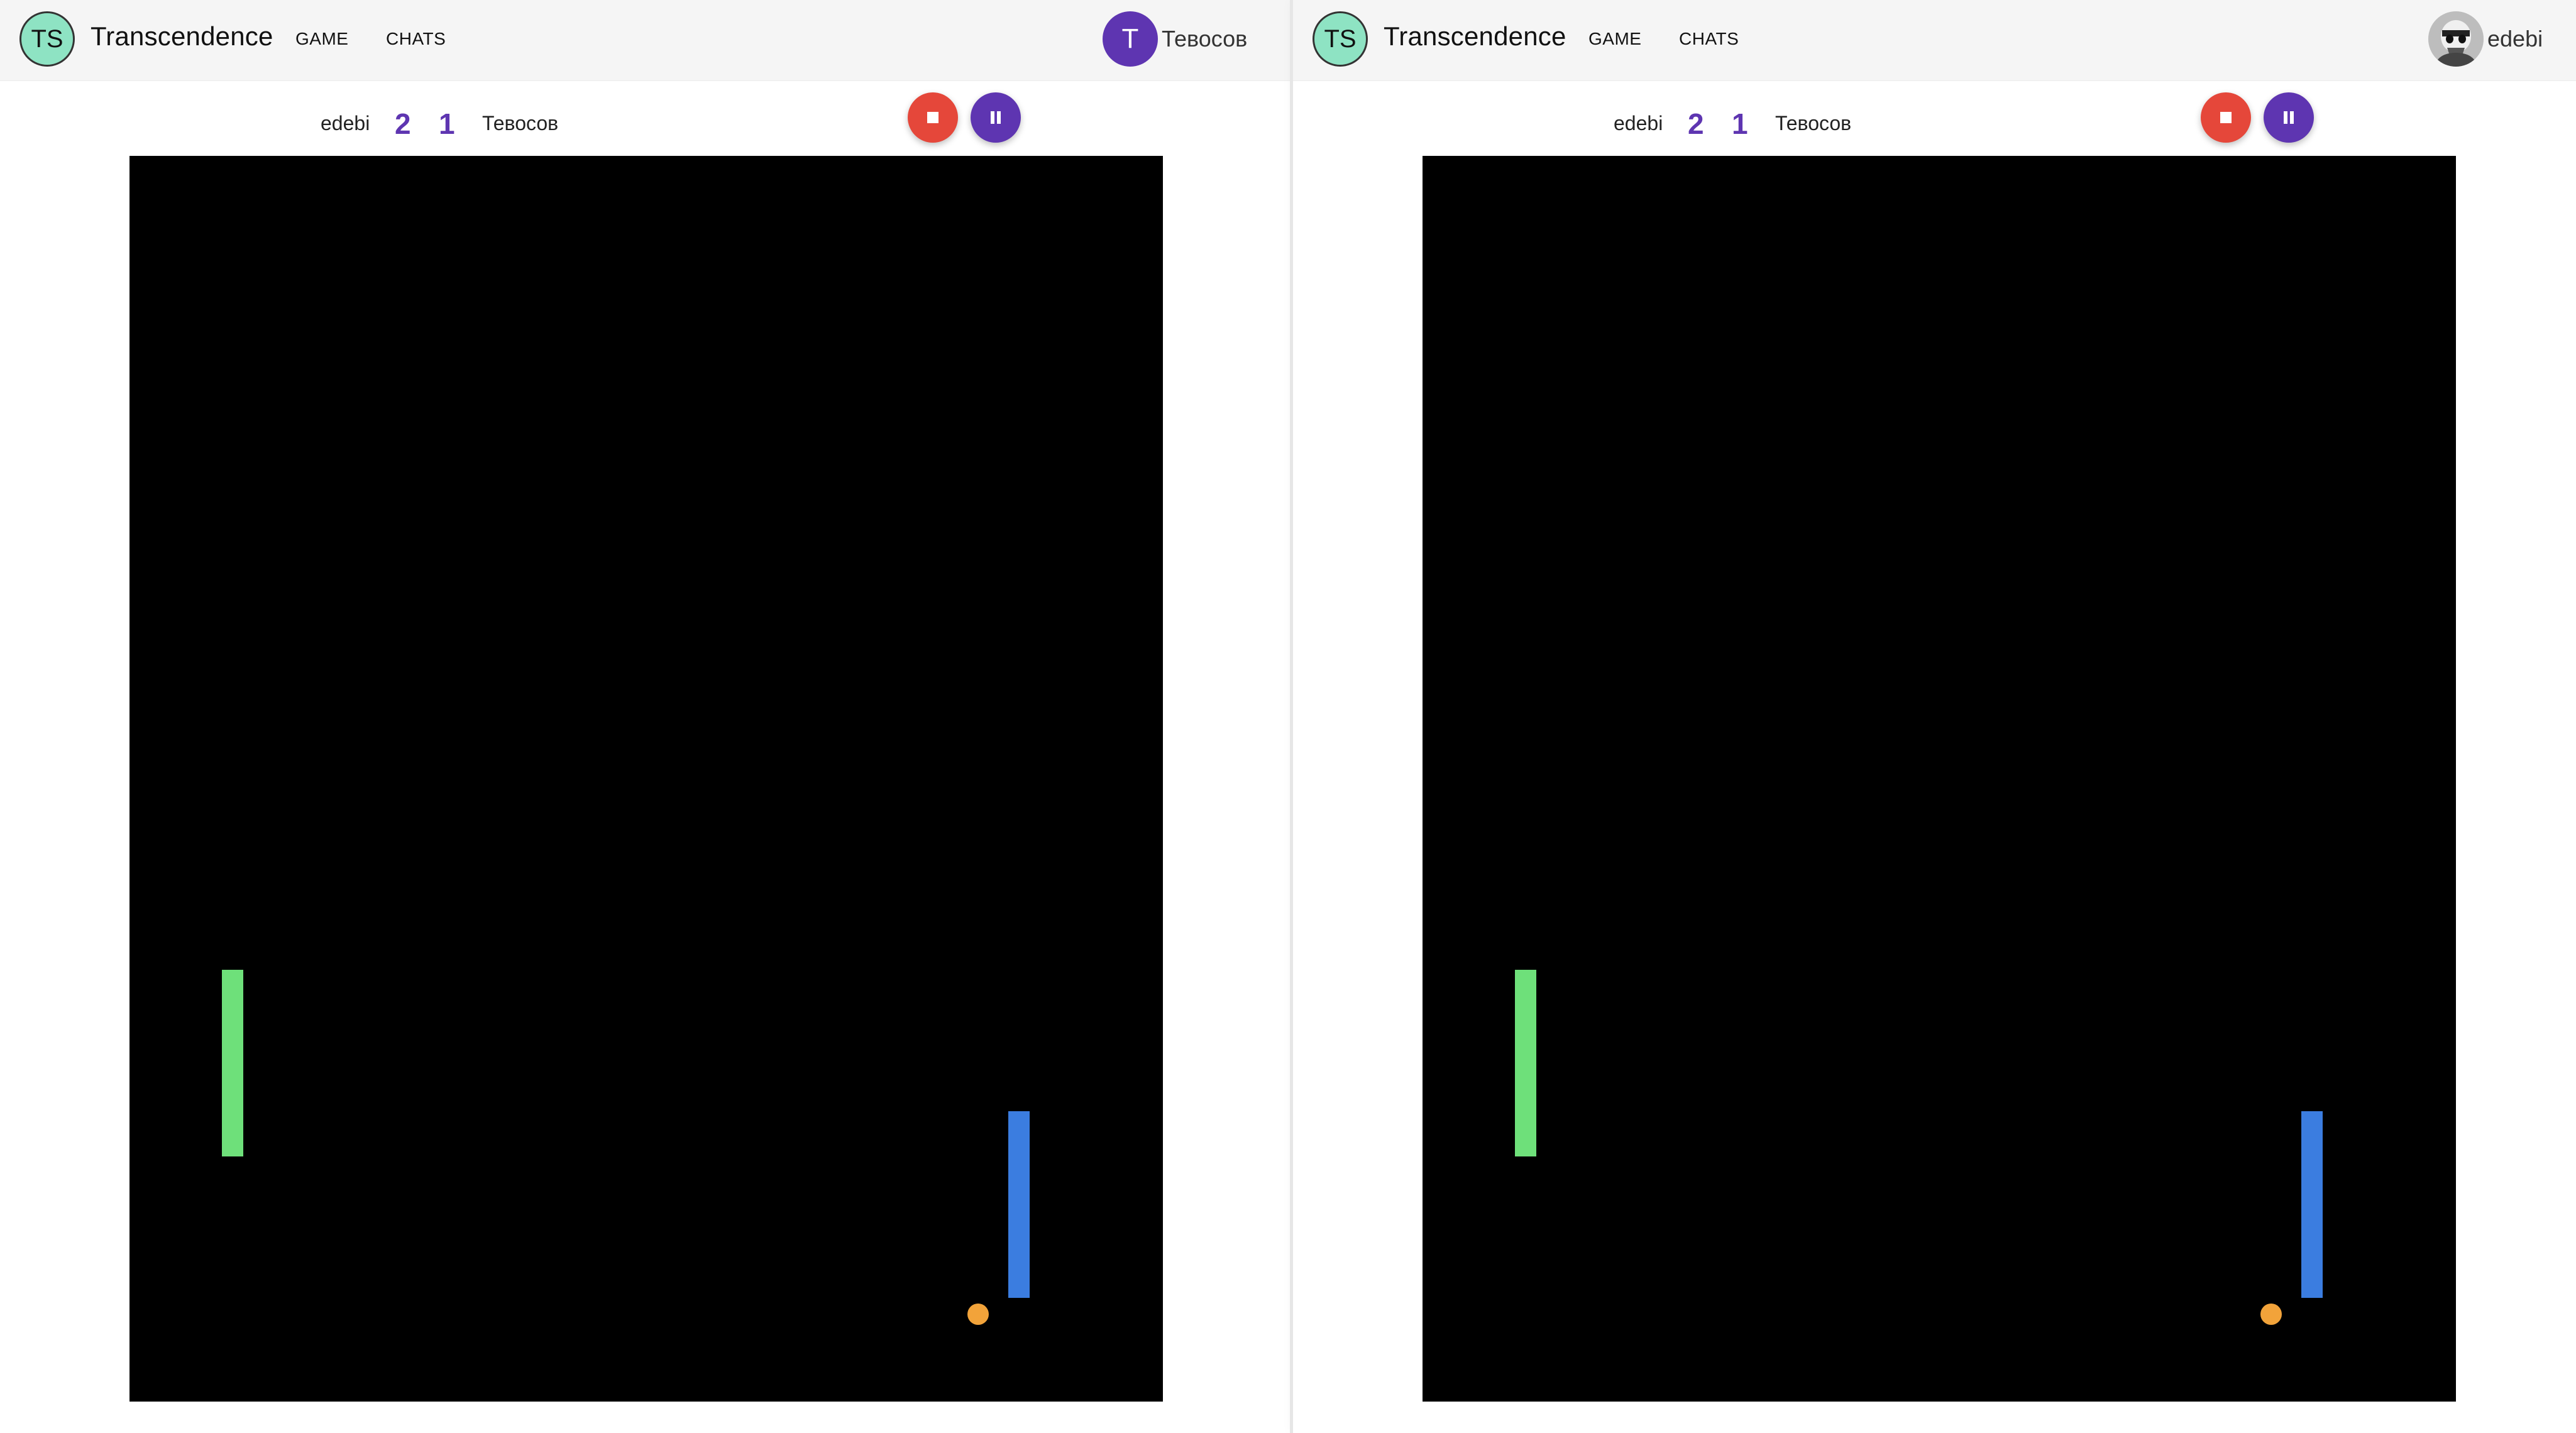 The height and width of the screenshot is (1433, 2576). I want to click on username: edebi, so click(2515, 39).